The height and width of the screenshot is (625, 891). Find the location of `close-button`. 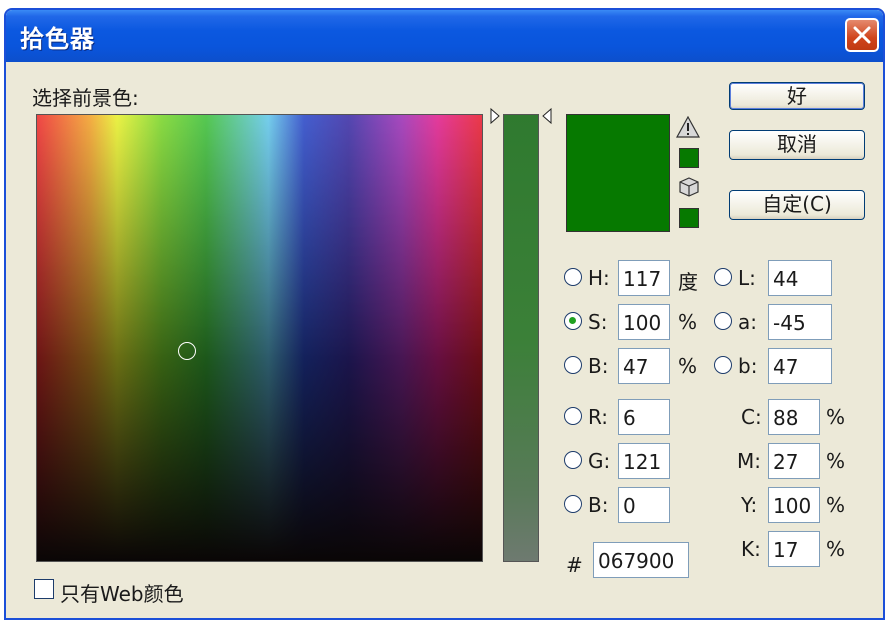

close-button is located at coordinates (862, 35).